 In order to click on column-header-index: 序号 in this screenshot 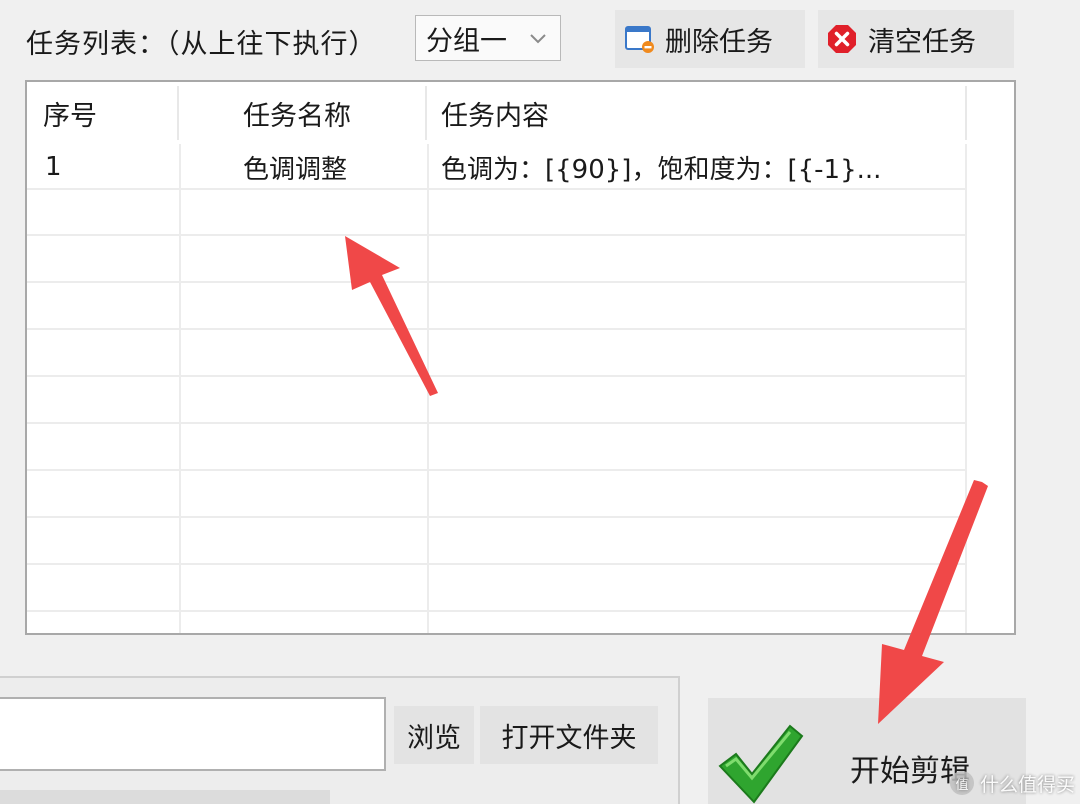, I will do `click(113, 113)`.